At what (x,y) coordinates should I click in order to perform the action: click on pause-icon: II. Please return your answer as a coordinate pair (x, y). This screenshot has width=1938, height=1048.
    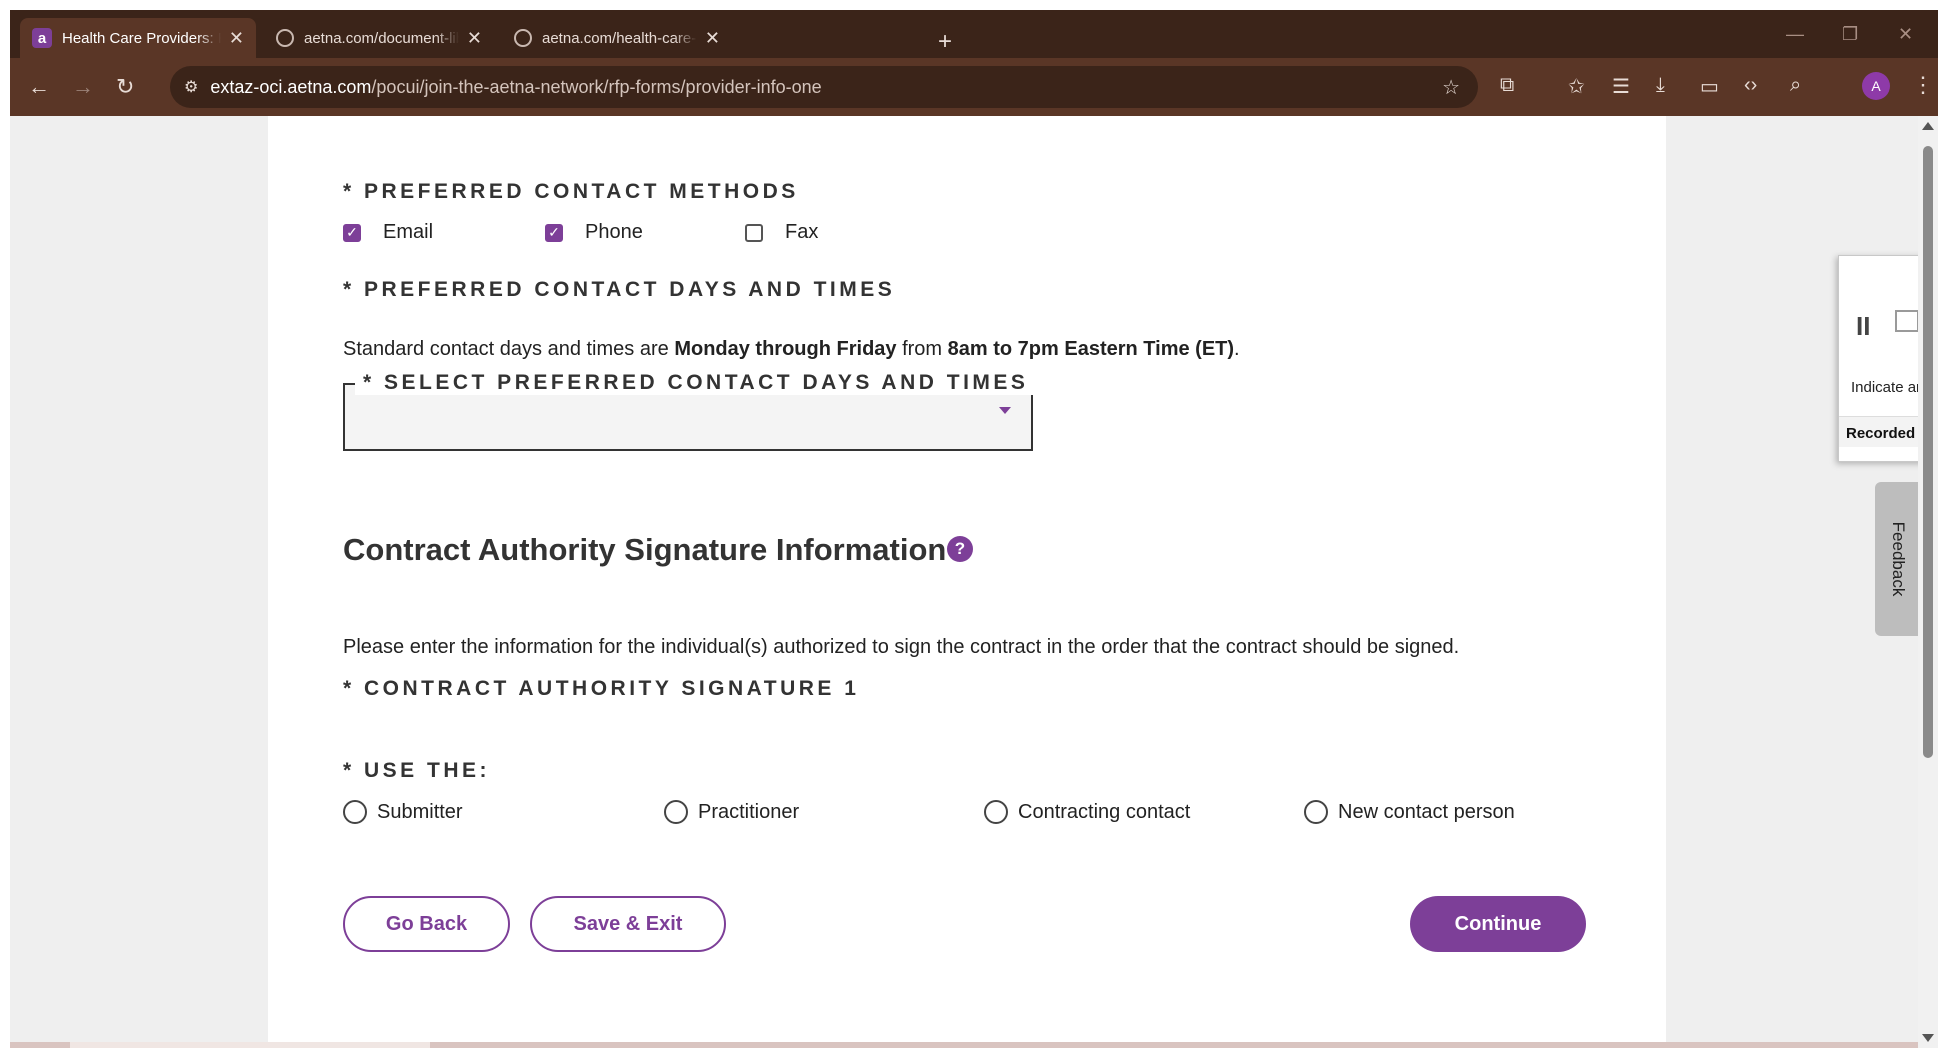
    Looking at the image, I should click on (1863, 326).